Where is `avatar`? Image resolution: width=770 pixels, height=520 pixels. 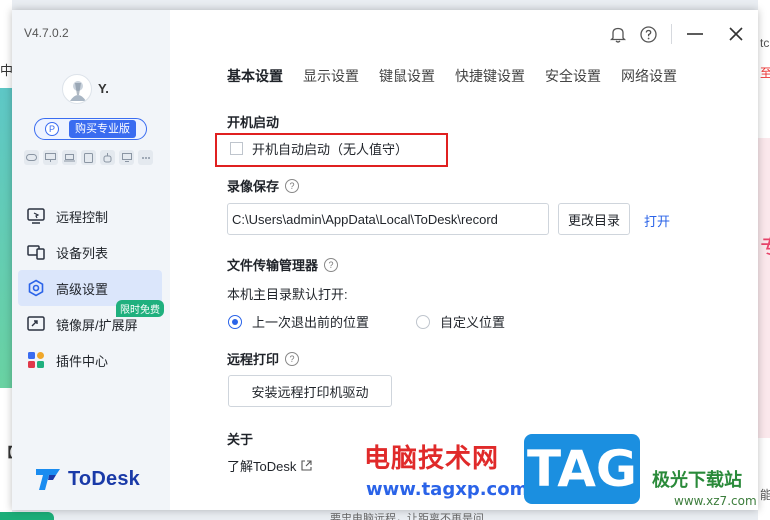
avatar is located at coordinates (77, 89).